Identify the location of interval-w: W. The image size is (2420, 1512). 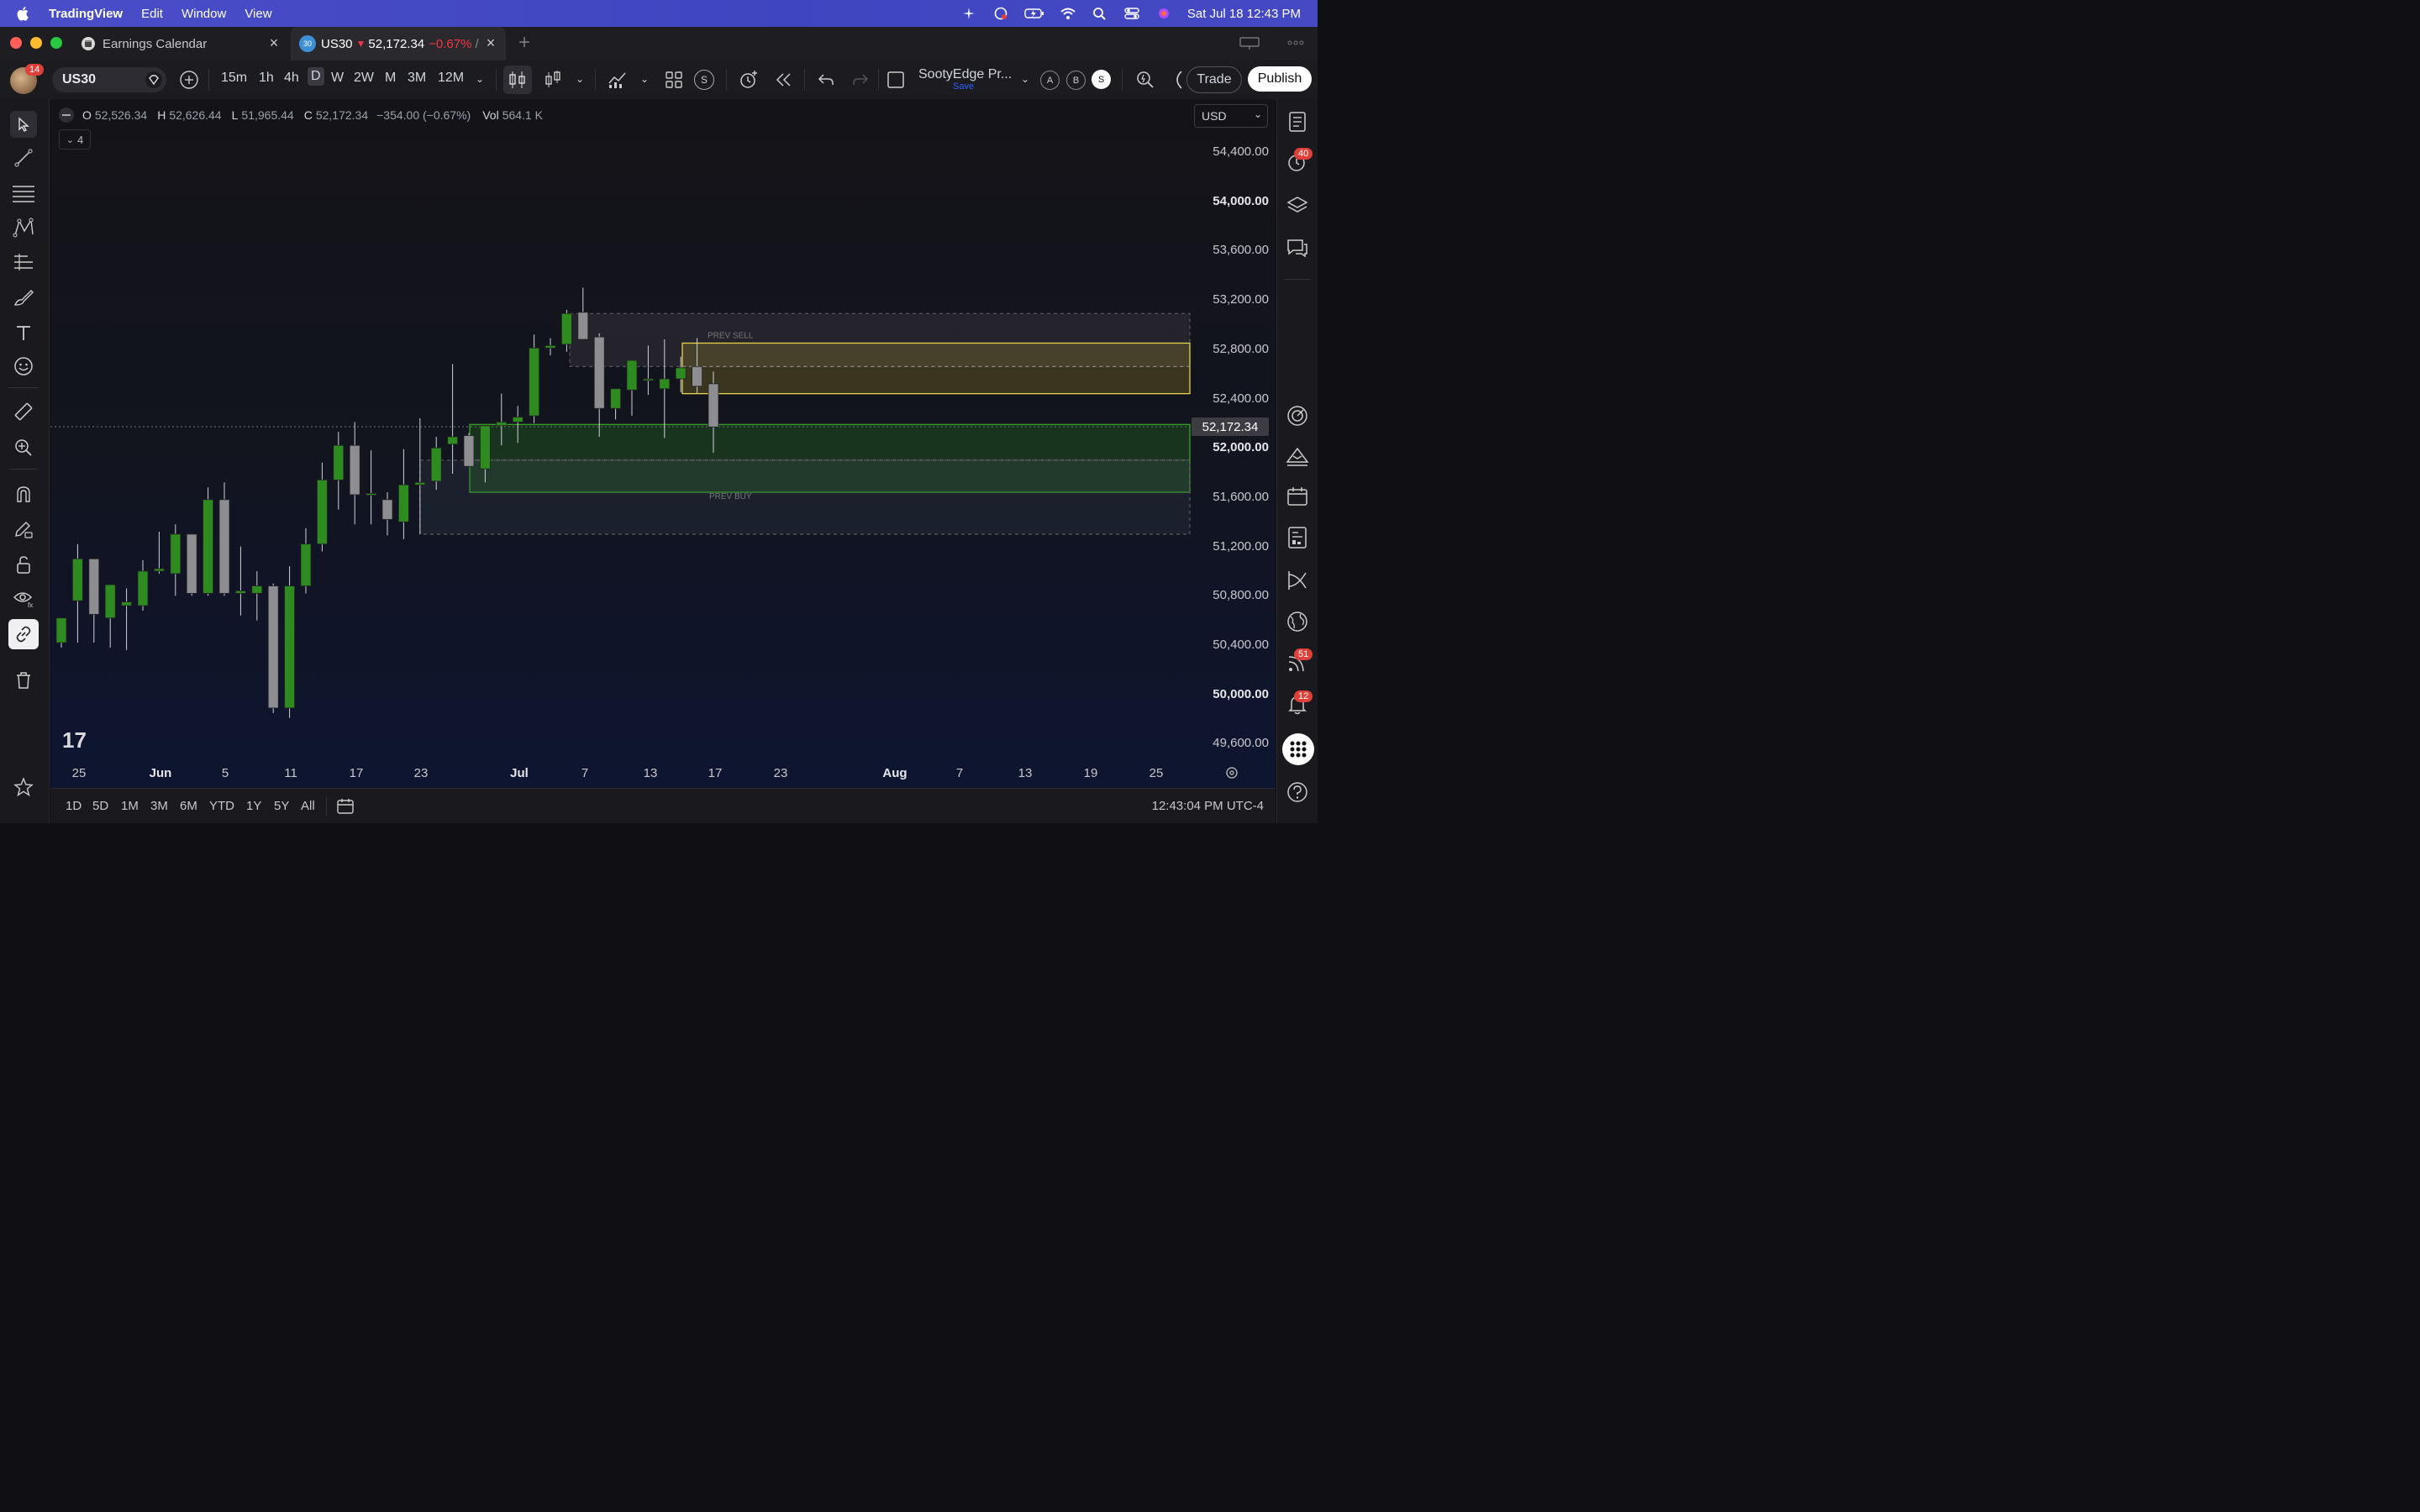
(337, 78).